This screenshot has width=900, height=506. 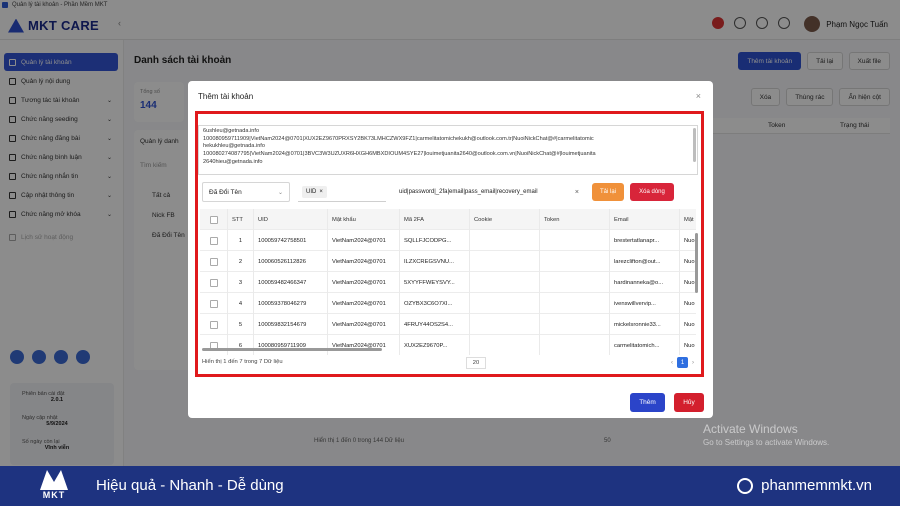 What do you see at coordinates (214, 219) in the screenshot?
I see `select-all-checkbox` at bounding box center [214, 219].